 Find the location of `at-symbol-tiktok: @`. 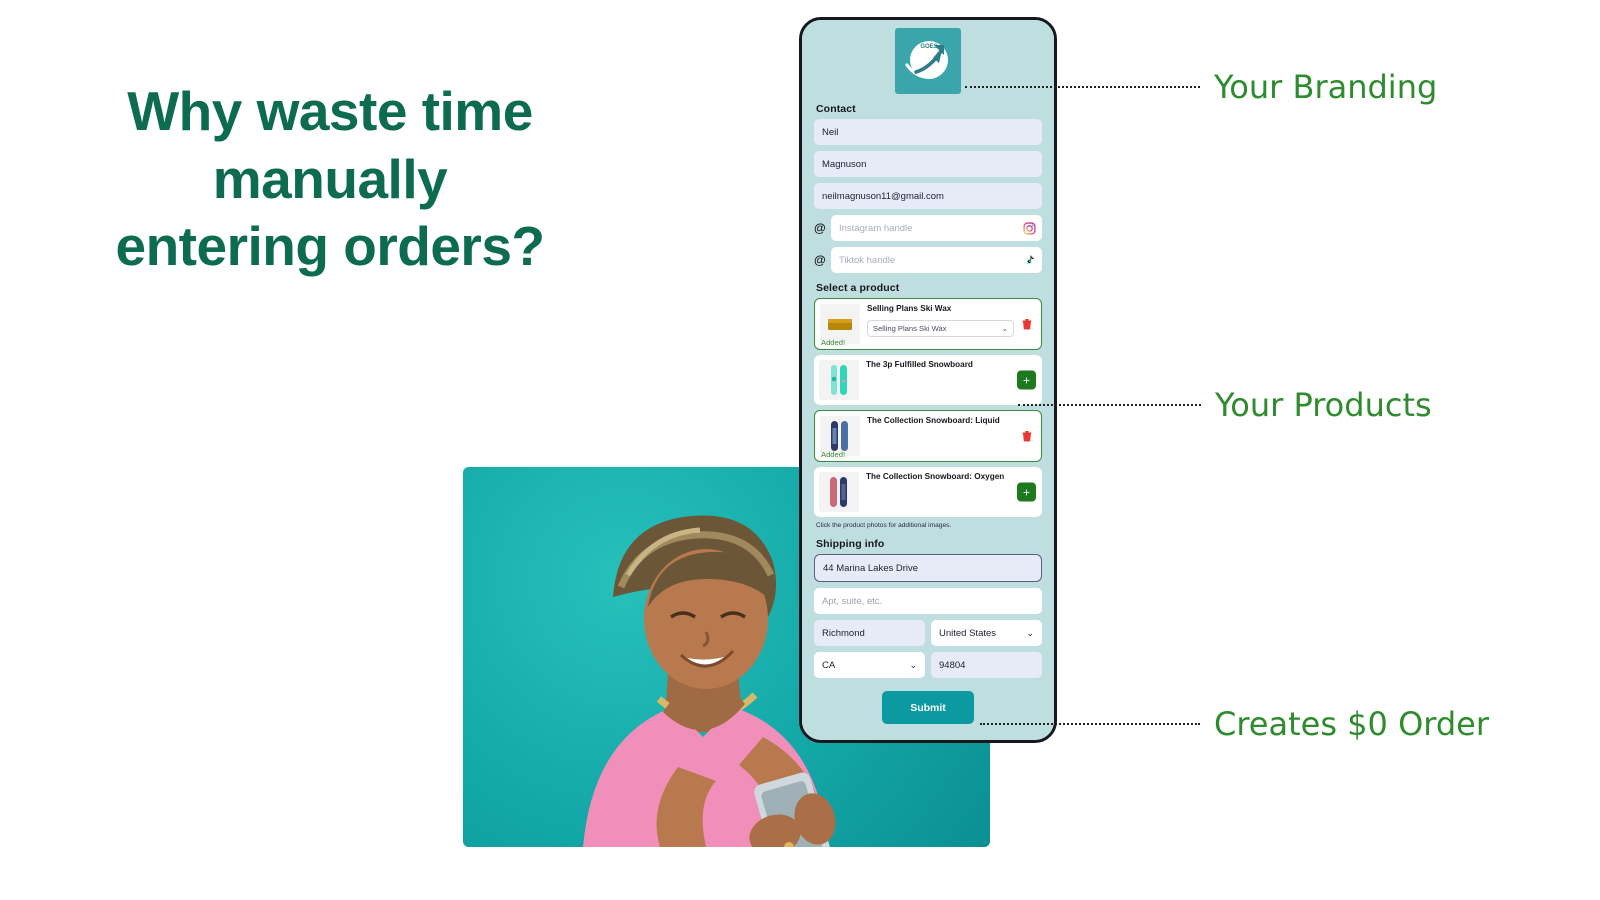

at-symbol-tiktok: @ is located at coordinates (820, 260).